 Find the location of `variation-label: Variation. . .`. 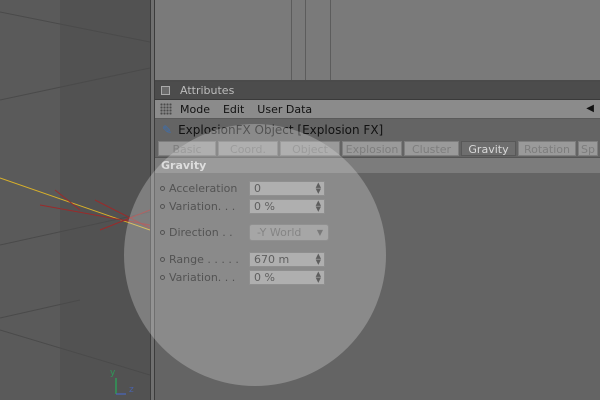

variation-label: Variation. . . is located at coordinates (202, 206).